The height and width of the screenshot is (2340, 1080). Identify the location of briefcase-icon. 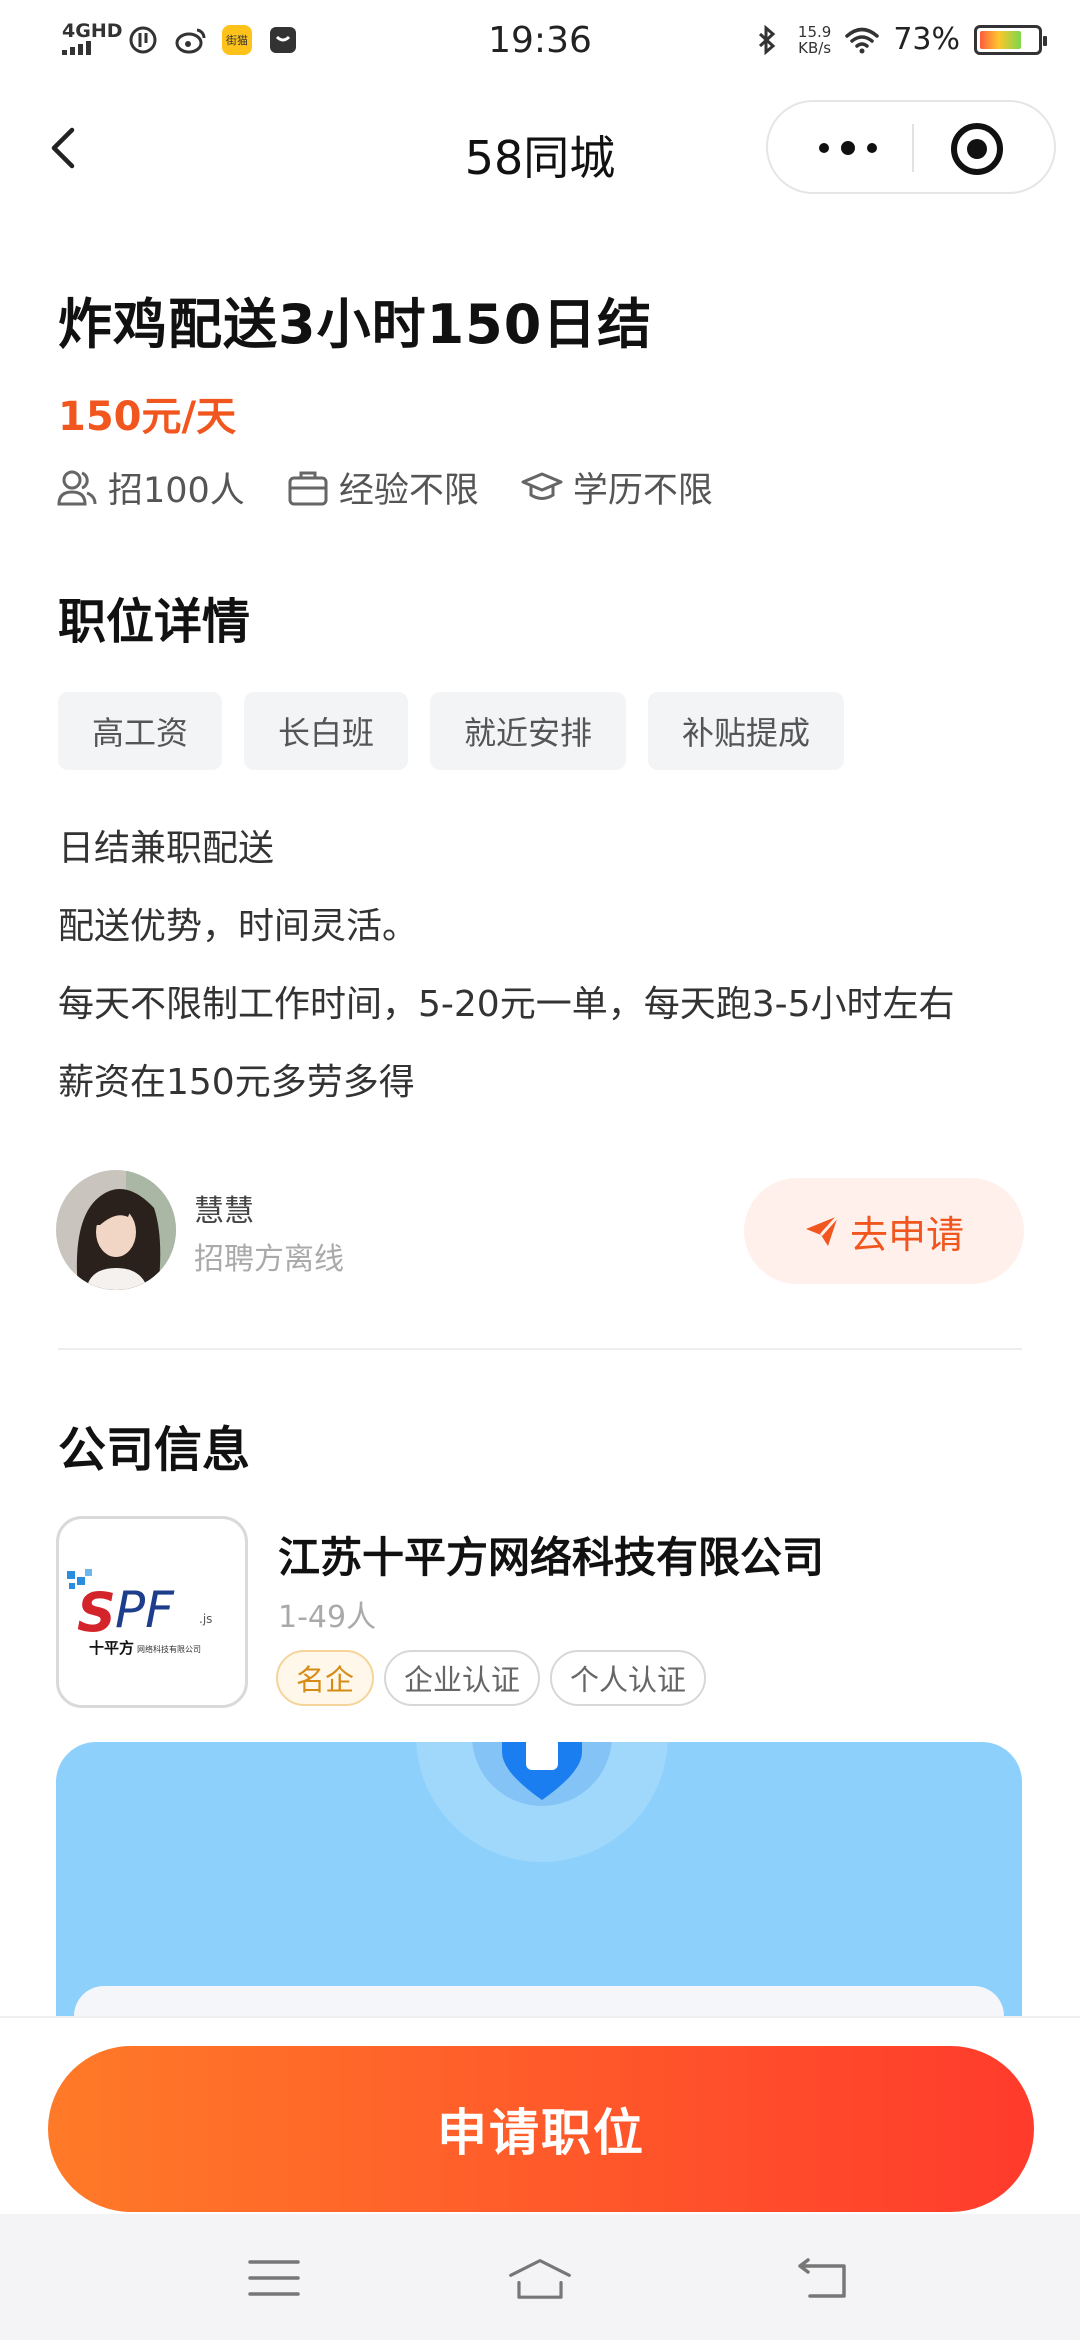
(308, 488).